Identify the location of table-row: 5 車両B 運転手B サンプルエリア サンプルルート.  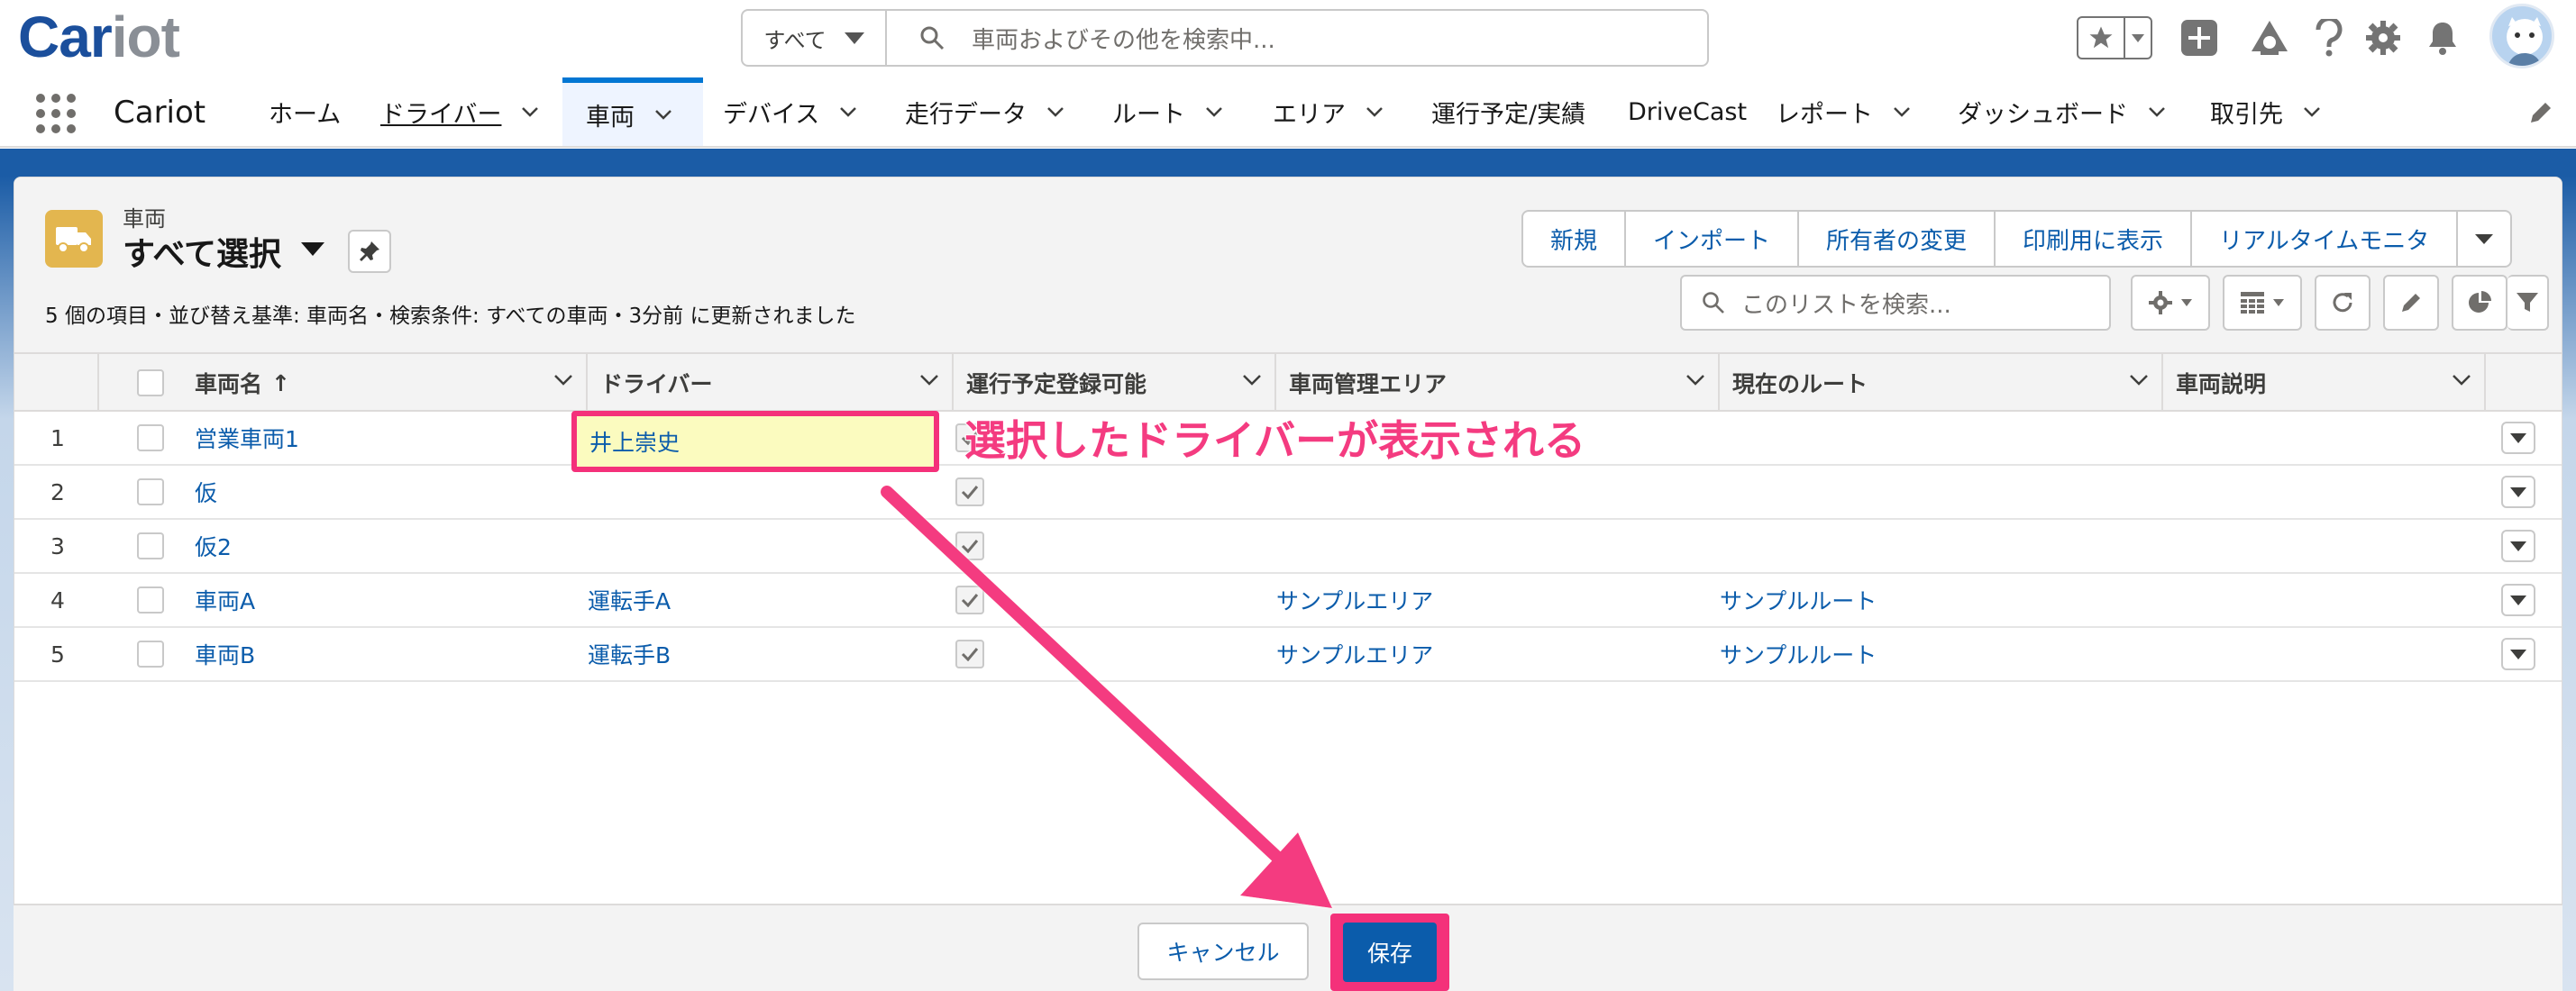
(1288, 655).